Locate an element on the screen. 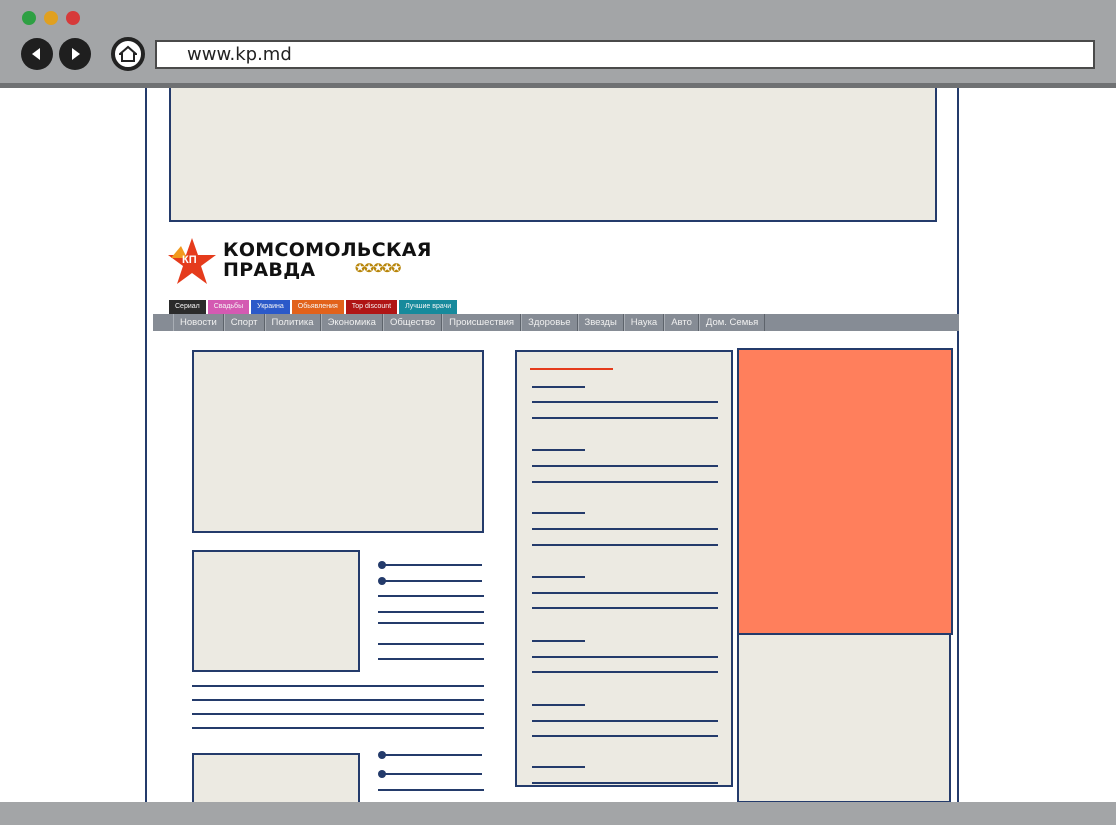 This screenshot has height=825, width=1116. section-header-line is located at coordinates (571, 369).